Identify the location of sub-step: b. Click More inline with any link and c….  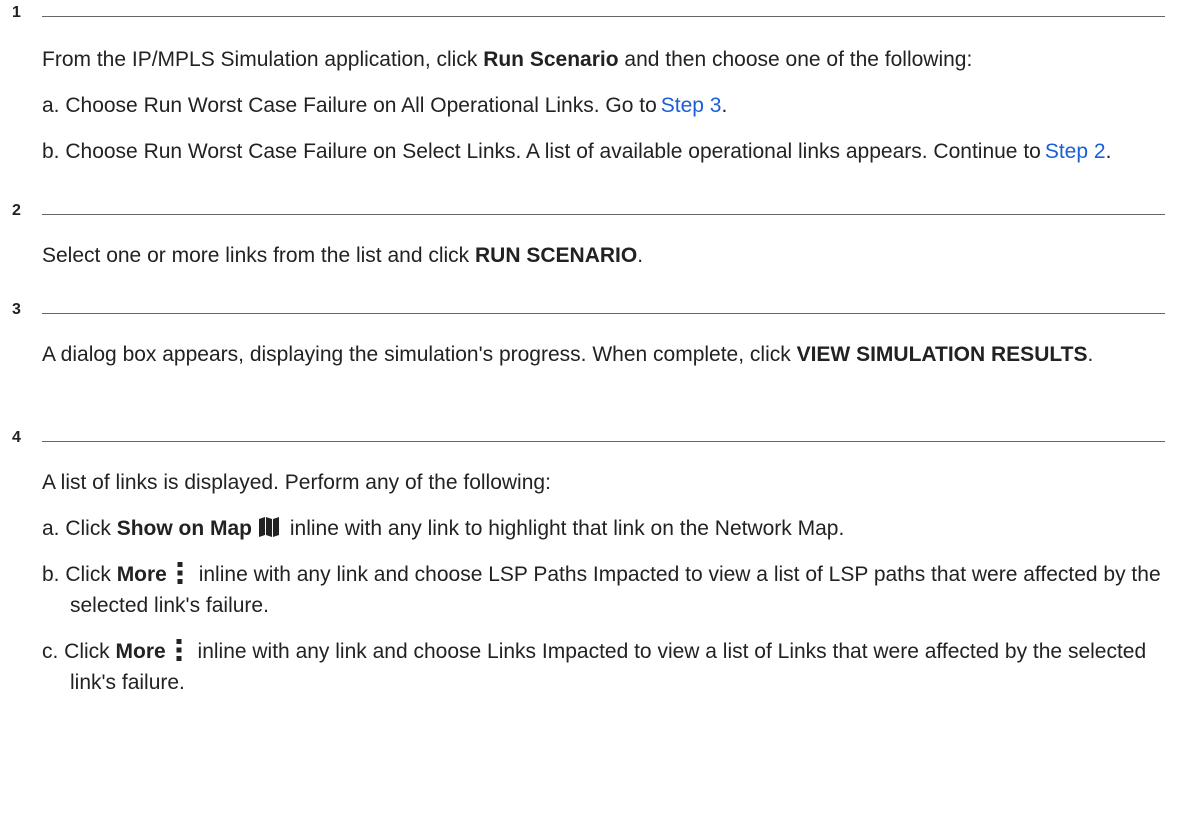
(601, 589).